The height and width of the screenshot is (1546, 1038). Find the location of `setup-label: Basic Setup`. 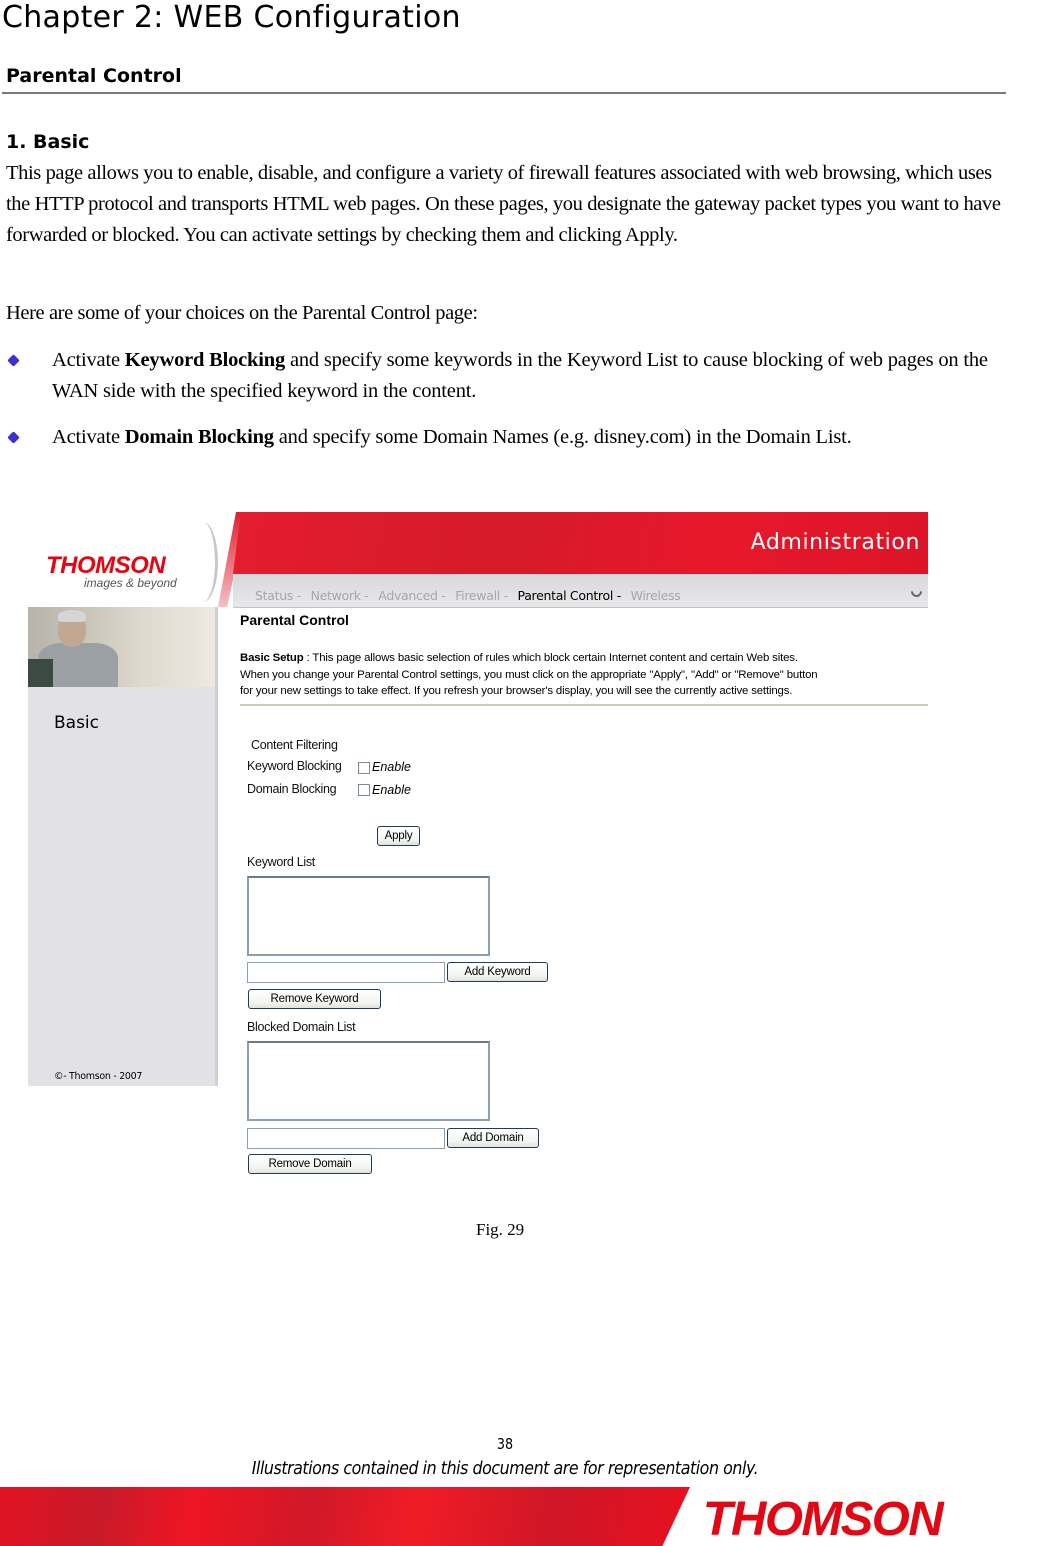

setup-label: Basic Setup is located at coordinates (272, 658).